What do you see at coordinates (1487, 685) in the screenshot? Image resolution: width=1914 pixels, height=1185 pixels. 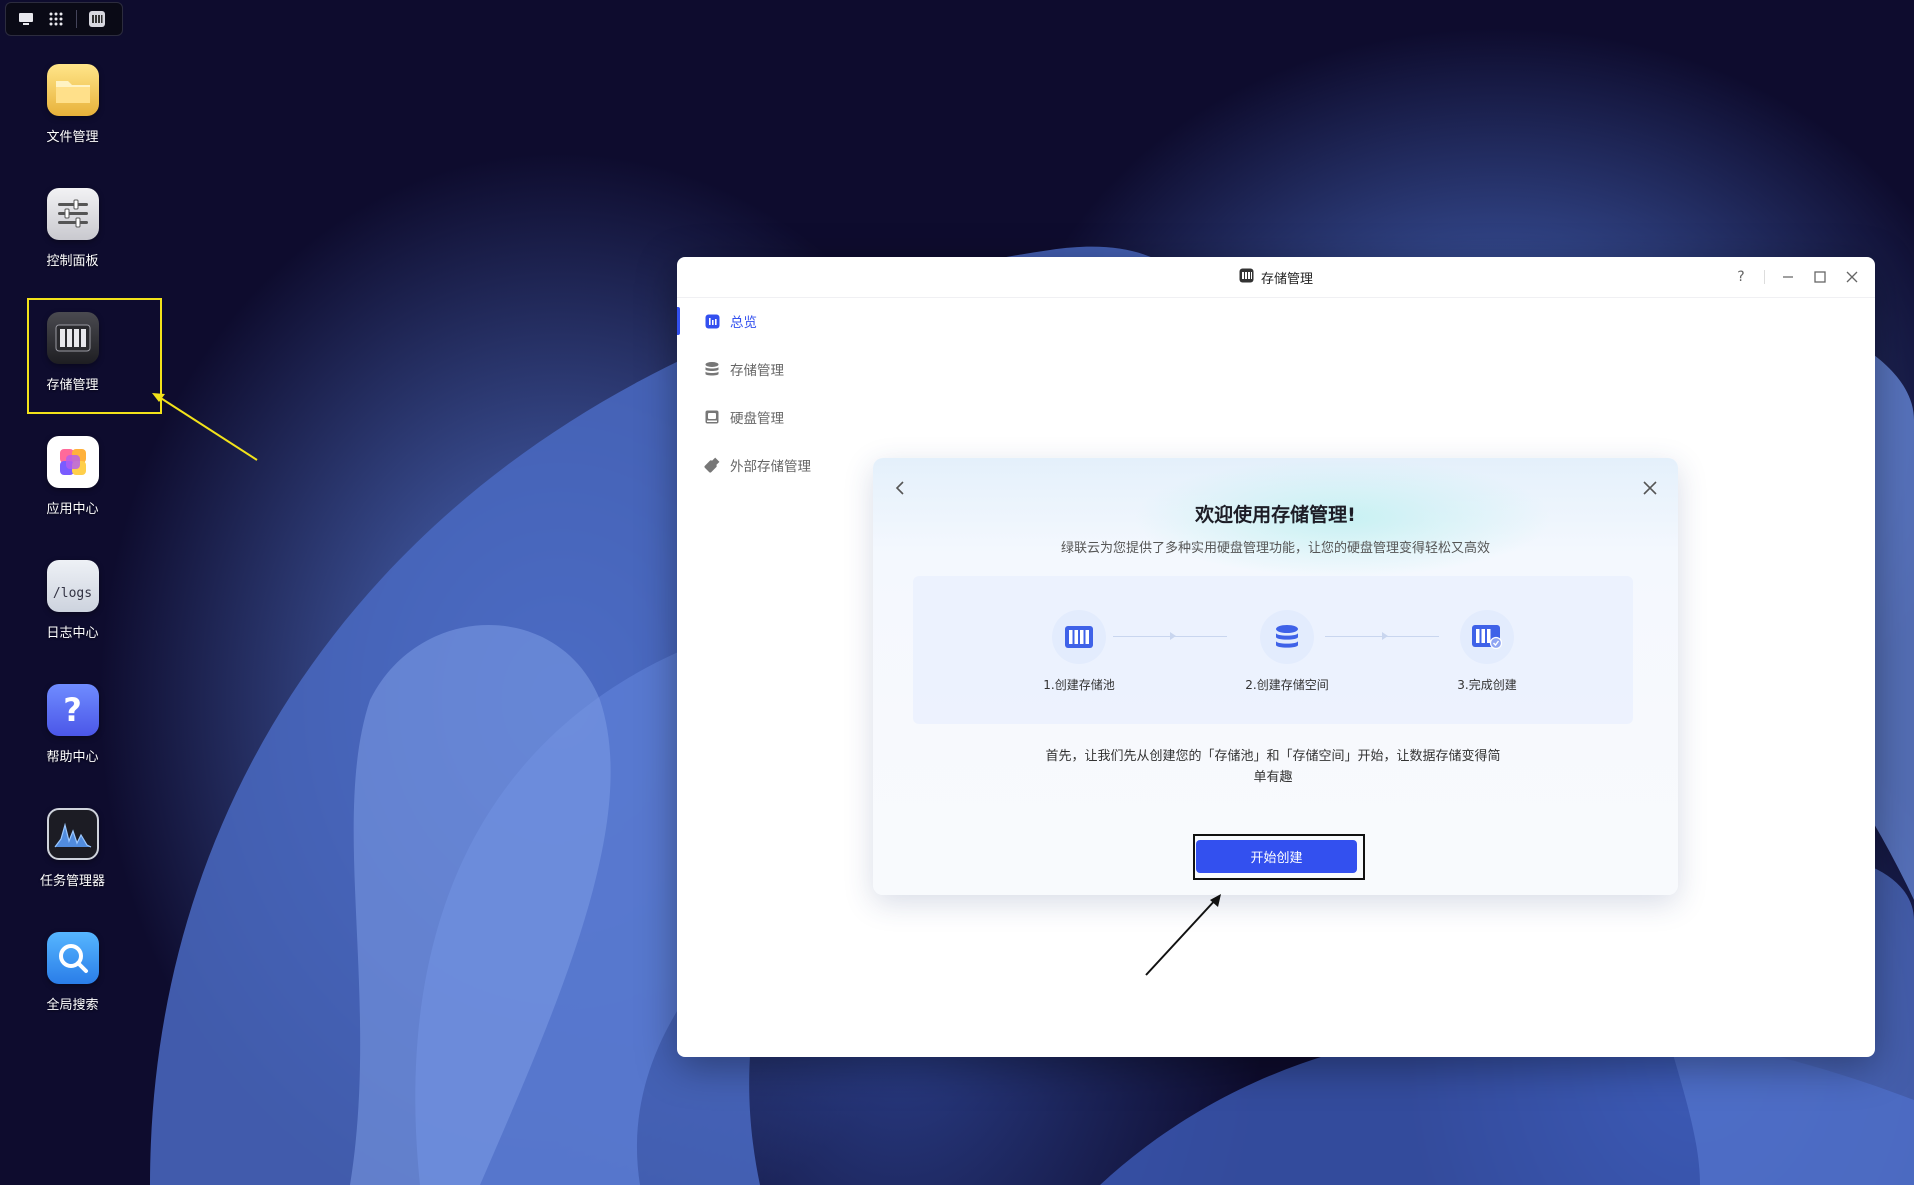 I see `step-label: 3.完成创建` at bounding box center [1487, 685].